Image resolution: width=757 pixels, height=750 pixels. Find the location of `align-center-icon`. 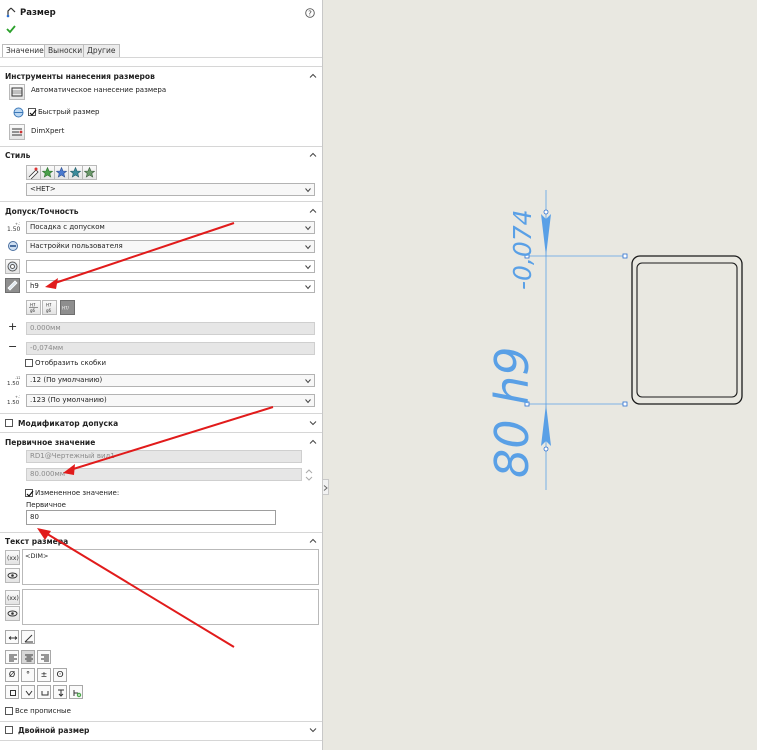

align-center-icon is located at coordinates (28, 657).